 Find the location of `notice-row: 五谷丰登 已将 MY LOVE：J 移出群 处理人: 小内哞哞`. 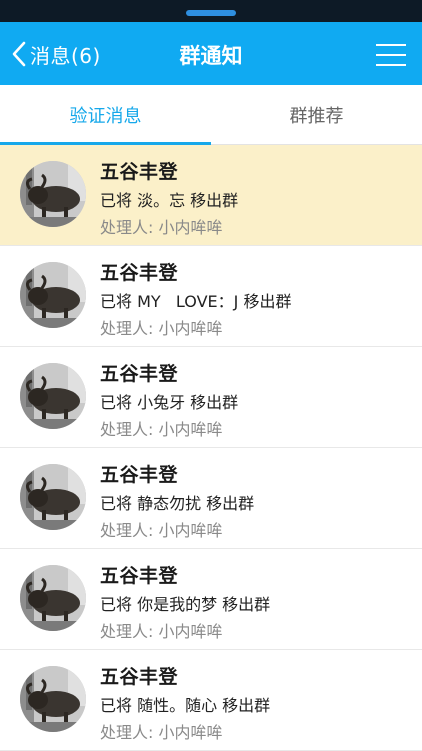

notice-row: 五谷丰登 已将 MY LOVE：J 移出群 处理人: 小内哞哞 is located at coordinates (211, 296).